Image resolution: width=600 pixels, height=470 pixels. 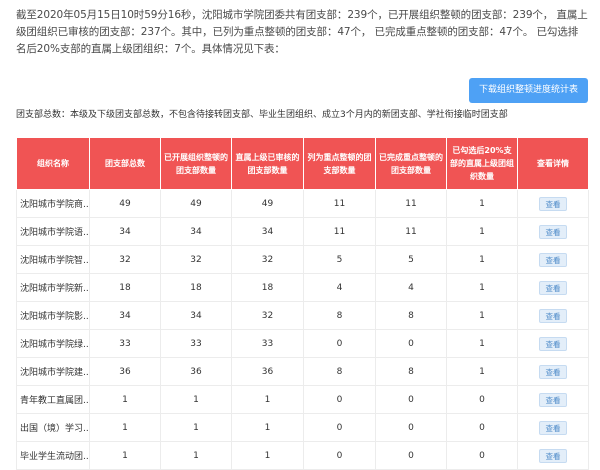 What do you see at coordinates (53, 163) in the screenshot?
I see `header-org-name: 组织名称` at bounding box center [53, 163].